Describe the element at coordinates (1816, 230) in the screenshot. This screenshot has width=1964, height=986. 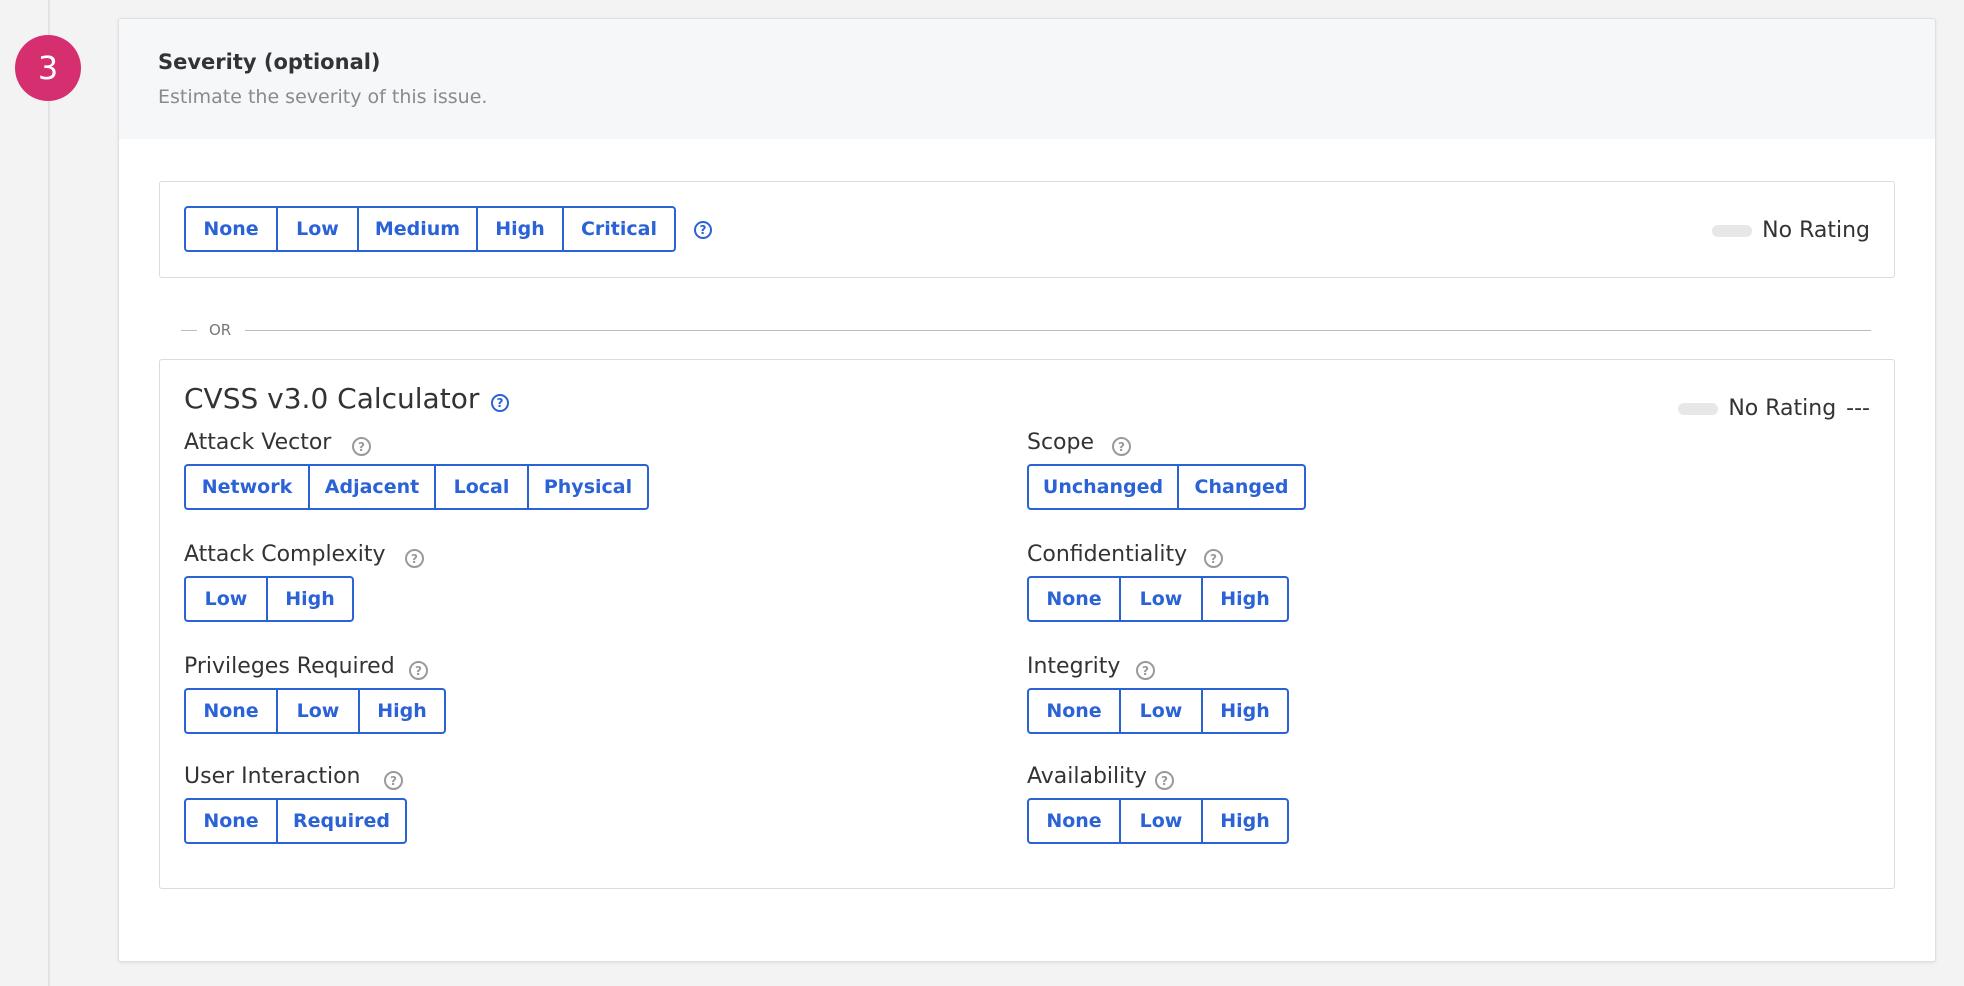
I see `severity-rating-text: No Rating` at that location.